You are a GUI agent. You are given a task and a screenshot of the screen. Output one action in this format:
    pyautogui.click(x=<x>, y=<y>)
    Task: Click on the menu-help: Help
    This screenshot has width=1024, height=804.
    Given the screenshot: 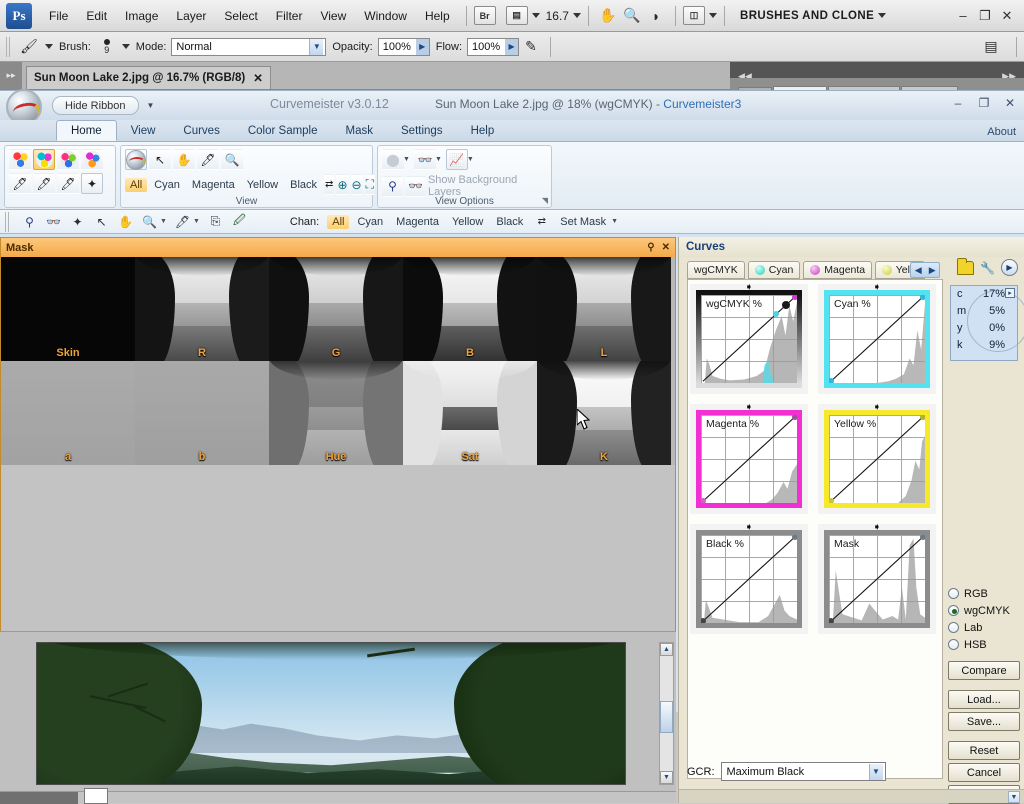 What is the action you would take?
    pyautogui.click(x=437, y=16)
    